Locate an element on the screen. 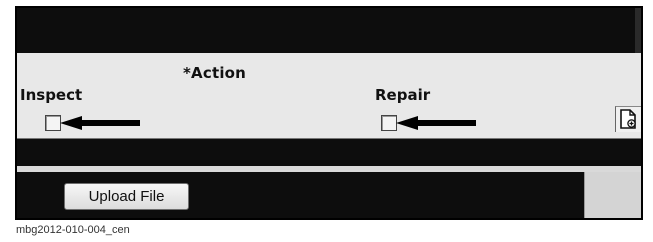 The image size is (653, 242). figure-caption: mbg2012-010-004_cen is located at coordinates (73, 230).